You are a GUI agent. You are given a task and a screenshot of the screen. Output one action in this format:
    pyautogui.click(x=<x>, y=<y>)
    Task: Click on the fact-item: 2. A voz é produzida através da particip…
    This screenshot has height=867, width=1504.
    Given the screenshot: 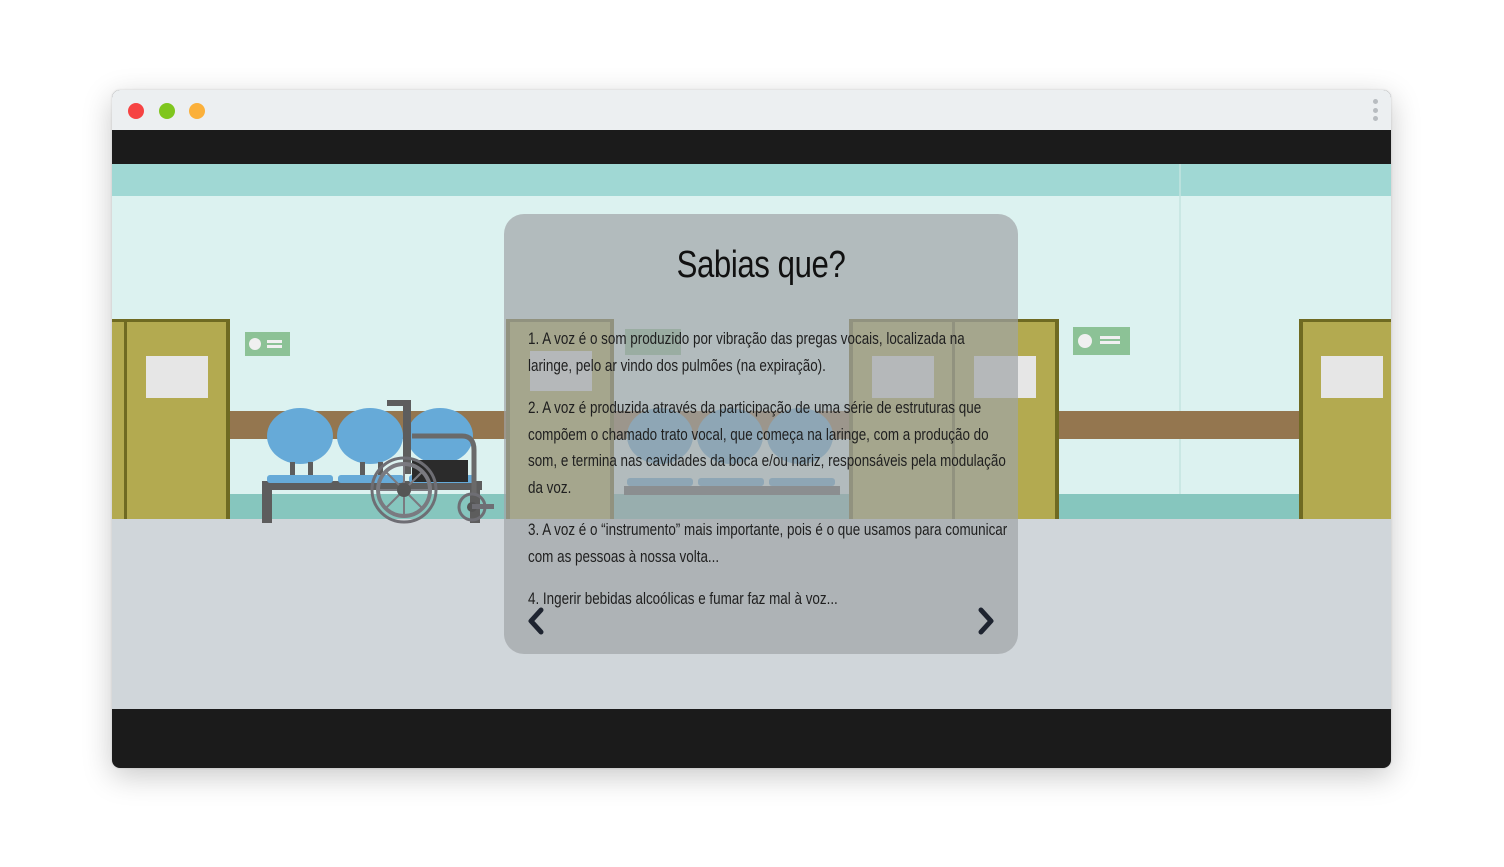 What is the action you would take?
    pyautogui.click(x=767, y=447)
    